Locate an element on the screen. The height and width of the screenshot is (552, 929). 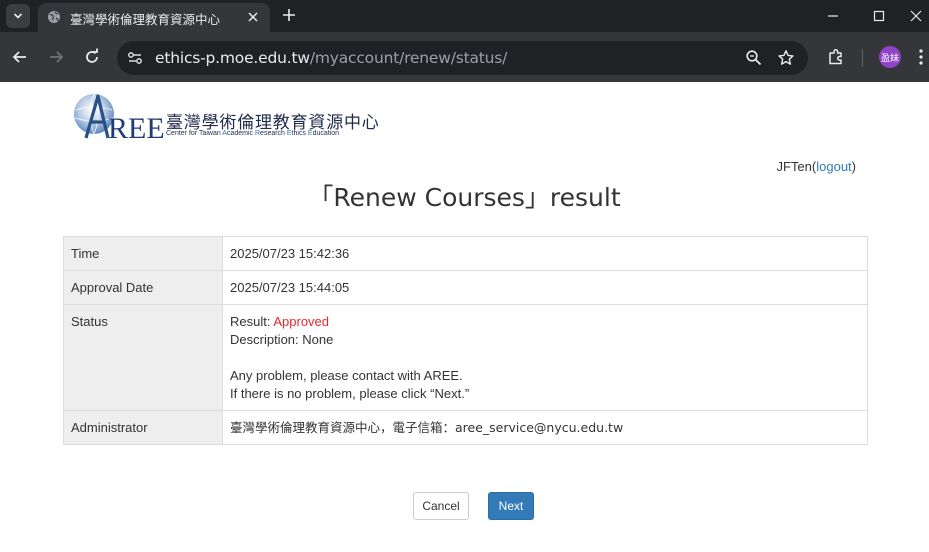
more-menu-icon is located at coordinates (921, 57).